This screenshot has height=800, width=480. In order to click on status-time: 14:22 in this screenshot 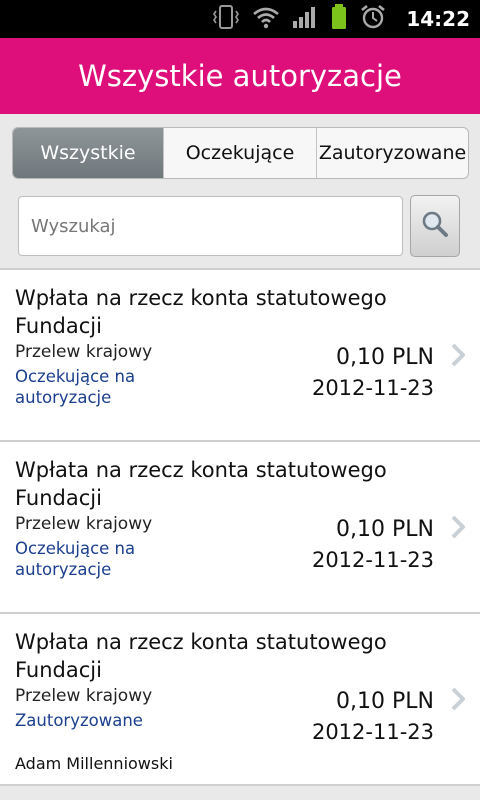, I will do `click(438, 19)`.